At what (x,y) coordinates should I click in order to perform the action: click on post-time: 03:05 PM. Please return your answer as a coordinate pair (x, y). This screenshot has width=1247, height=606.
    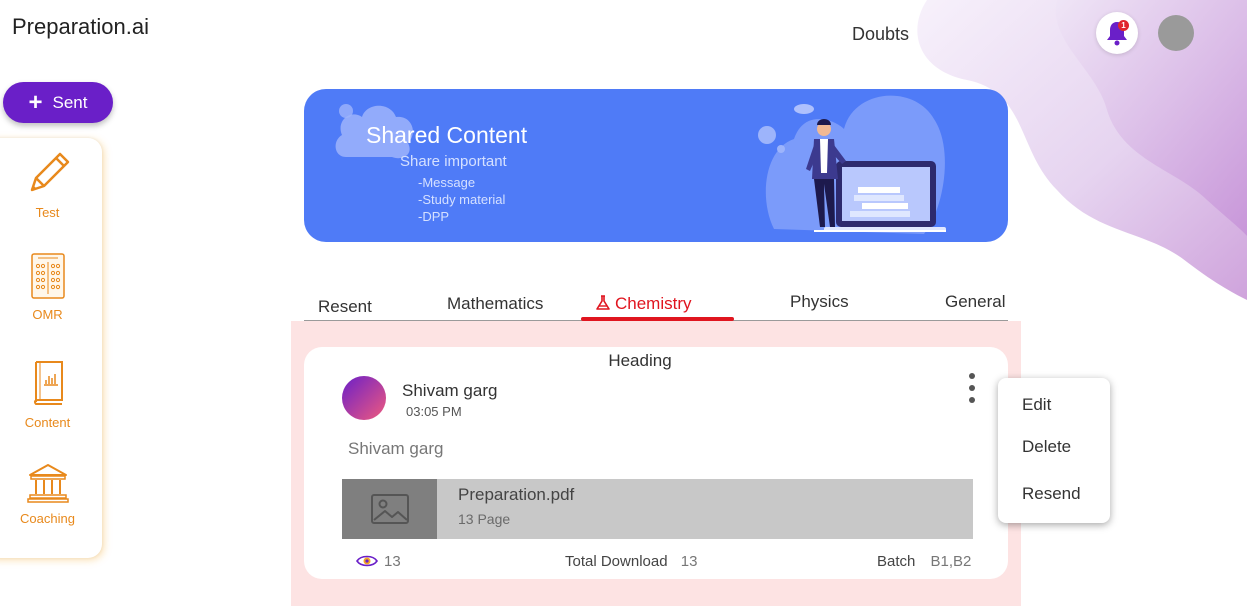
    Looking at the image, I should click on (434, 411).